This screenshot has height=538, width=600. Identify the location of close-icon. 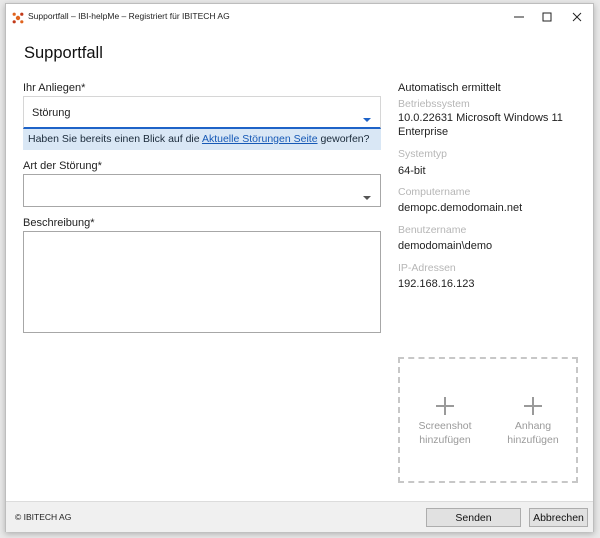
(577, 17).